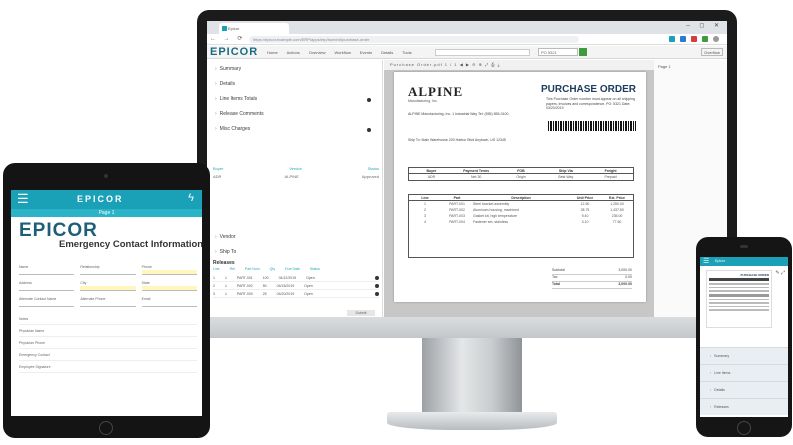  I want to click on menu-item: Home, so click(272, 52).